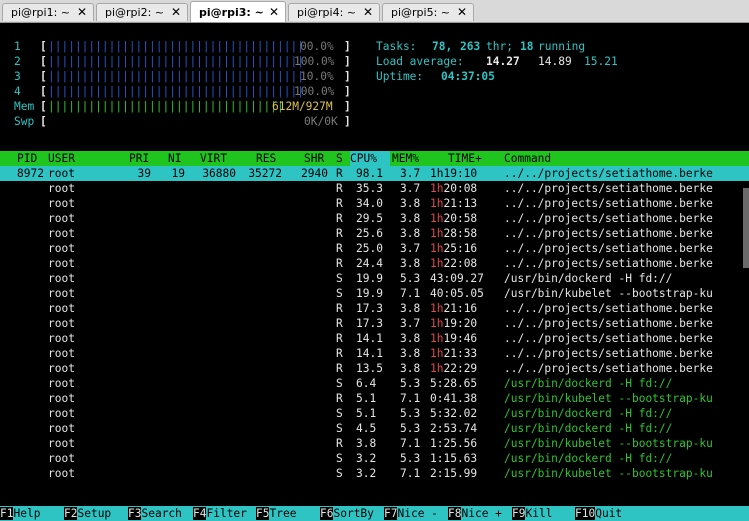 The image size is (749, 521). What do you see at coordinates (220, 513) in the screenshot?
I see `fkey-filter: F4Filter` at bounding box center [220, 513].